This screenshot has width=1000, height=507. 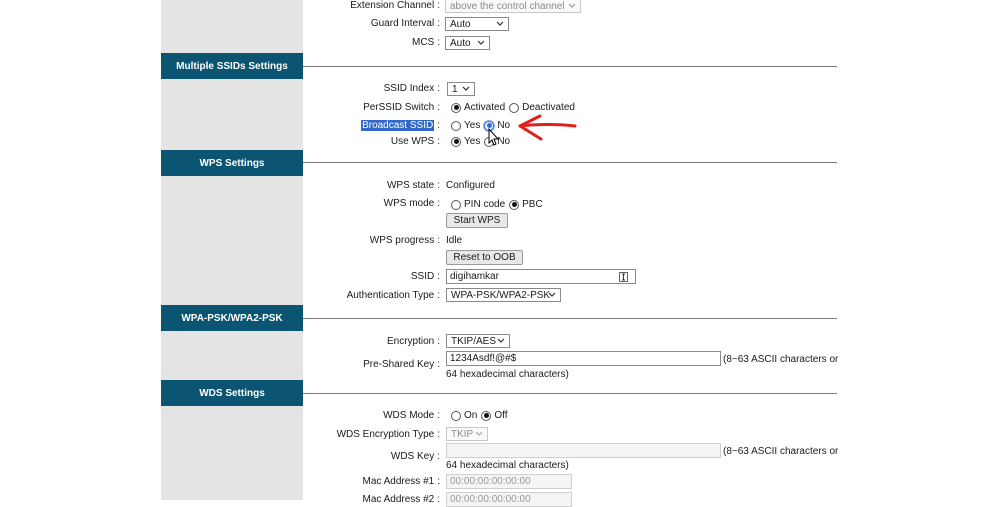 I want to click on perssid-switch-label: PerSSID Switch:, so click(x=401, y=107).